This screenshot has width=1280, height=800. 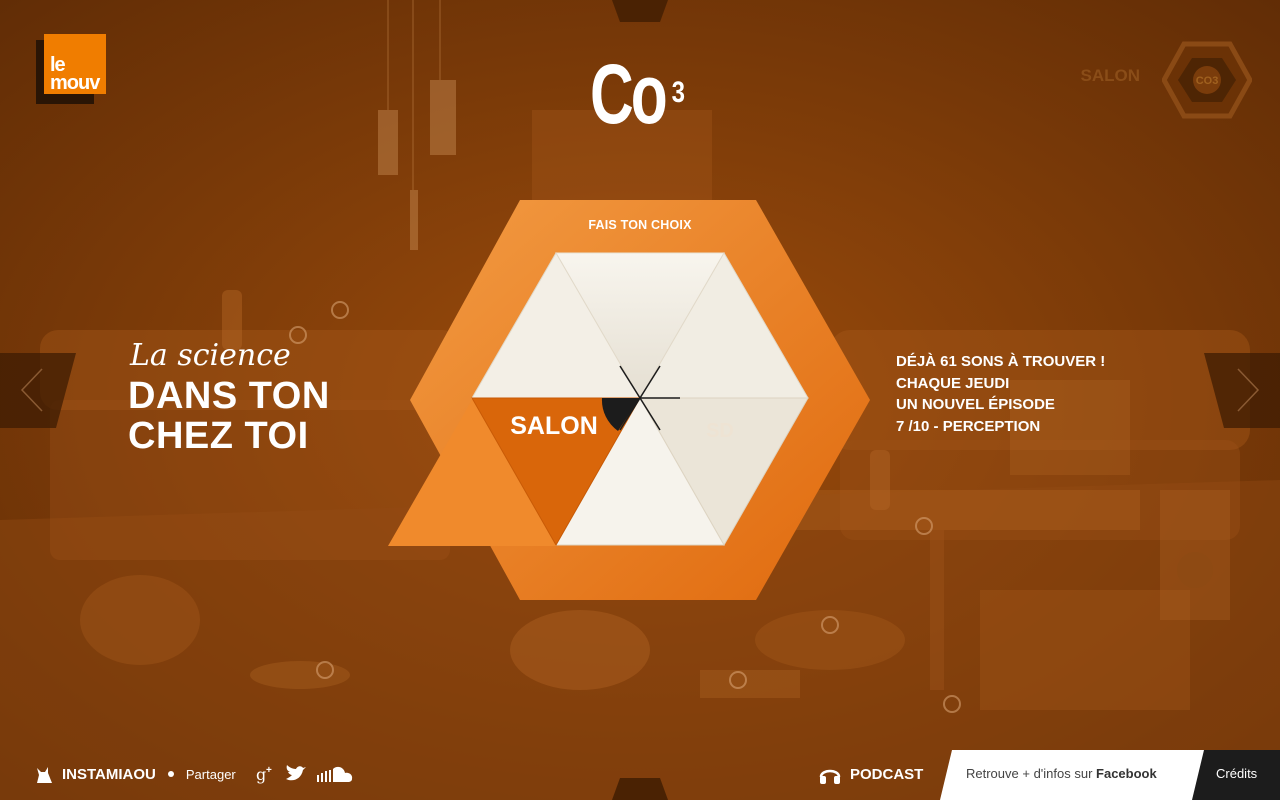 What do you see at coordinates (218, 436) in the screenshot?
I see `tagline-line2: CHEZ TOI` at bounding box center [218, 436].